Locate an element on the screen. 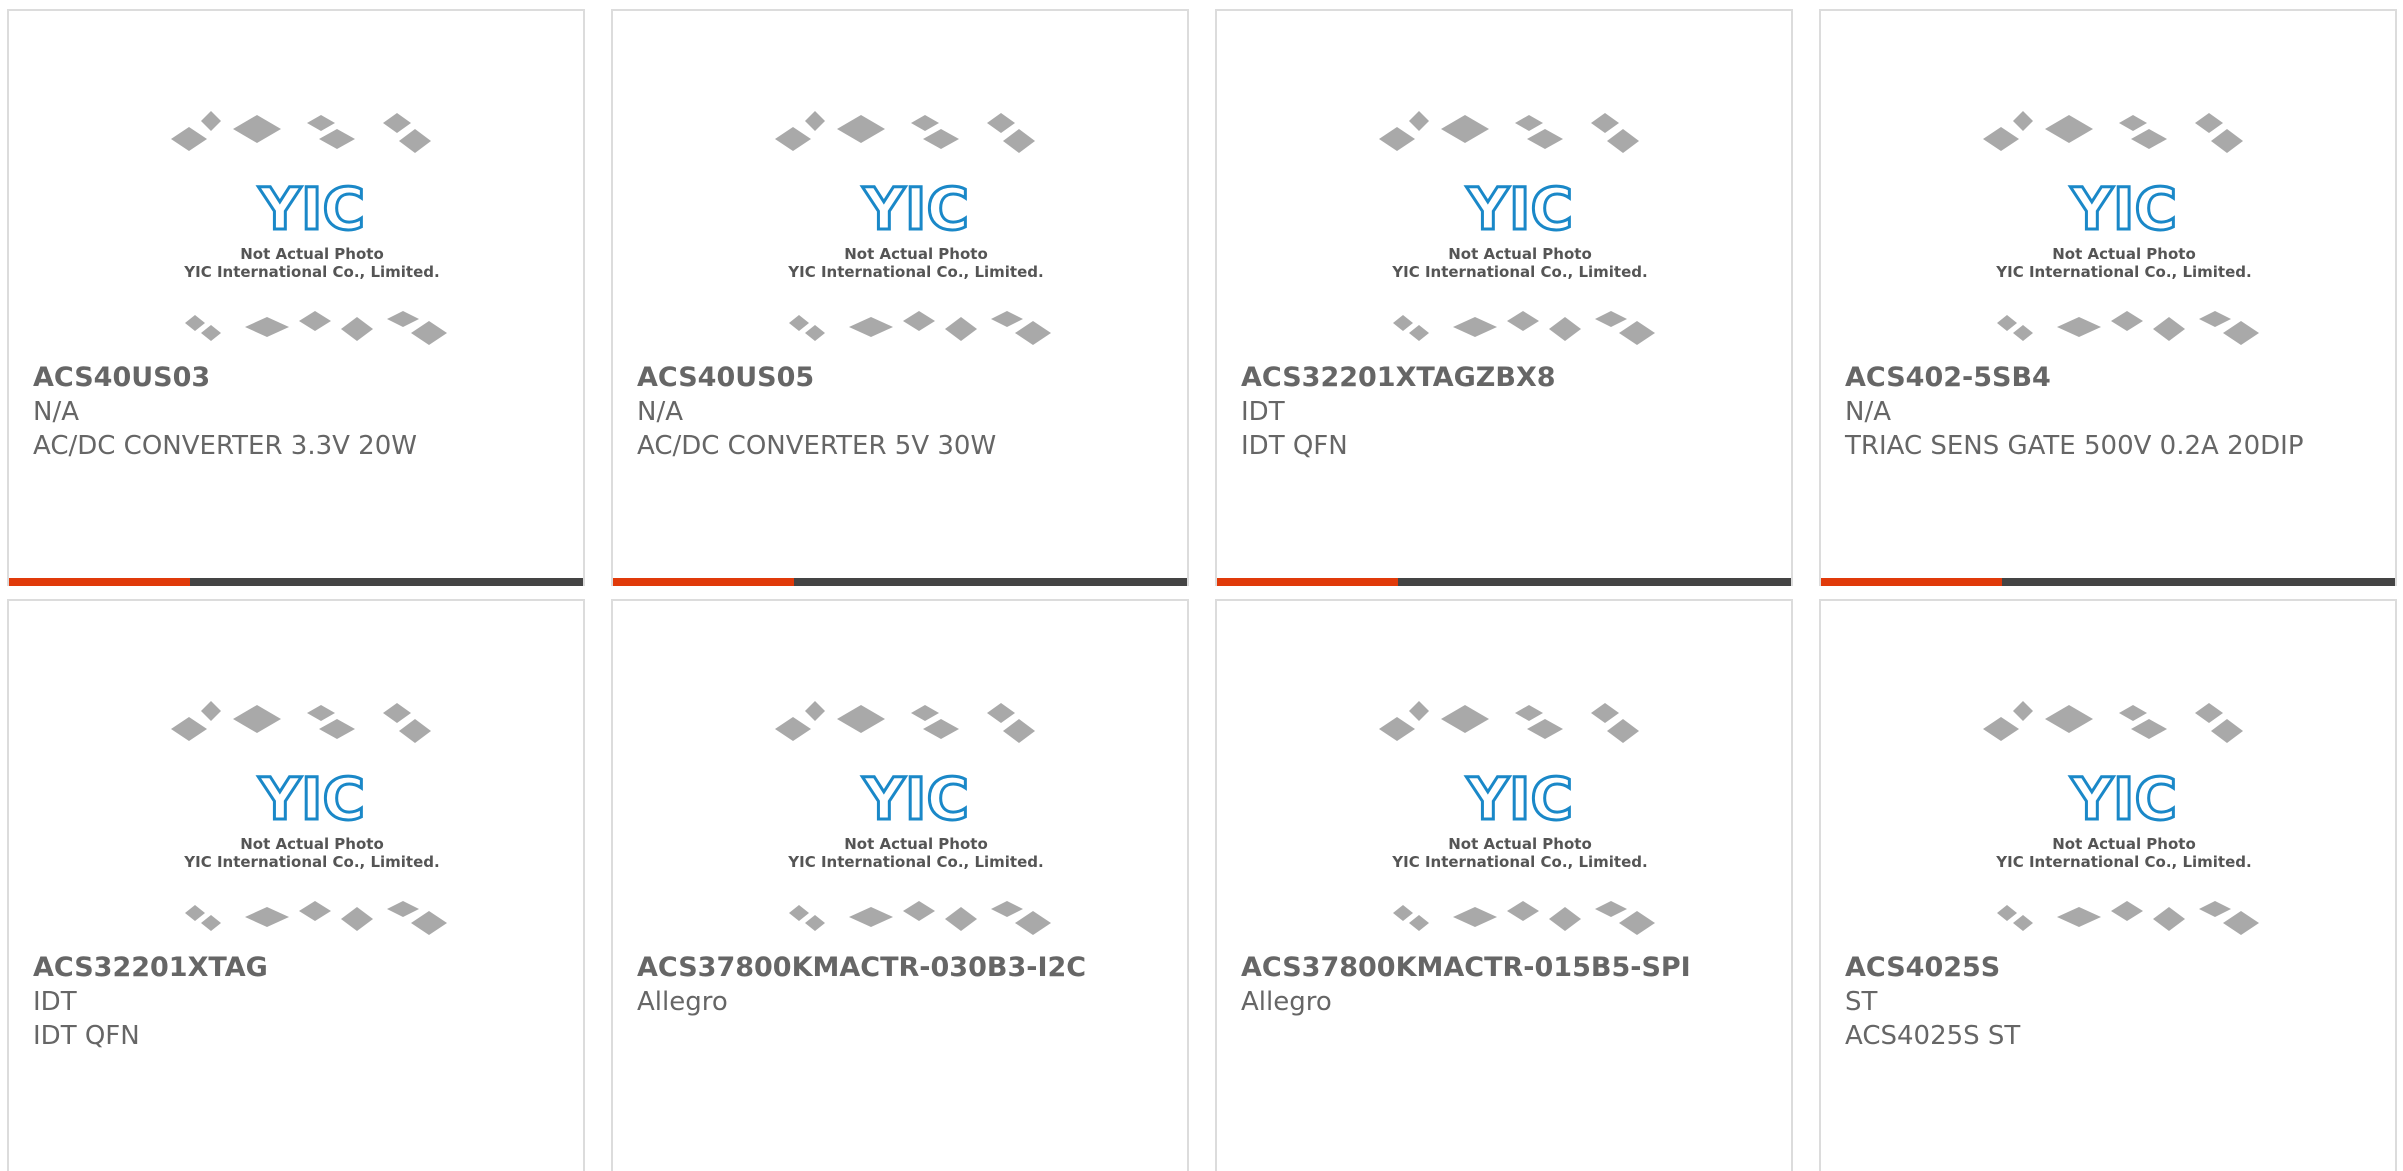  product-description: ACS4025S ST is located at coordinates (1933, 1036).